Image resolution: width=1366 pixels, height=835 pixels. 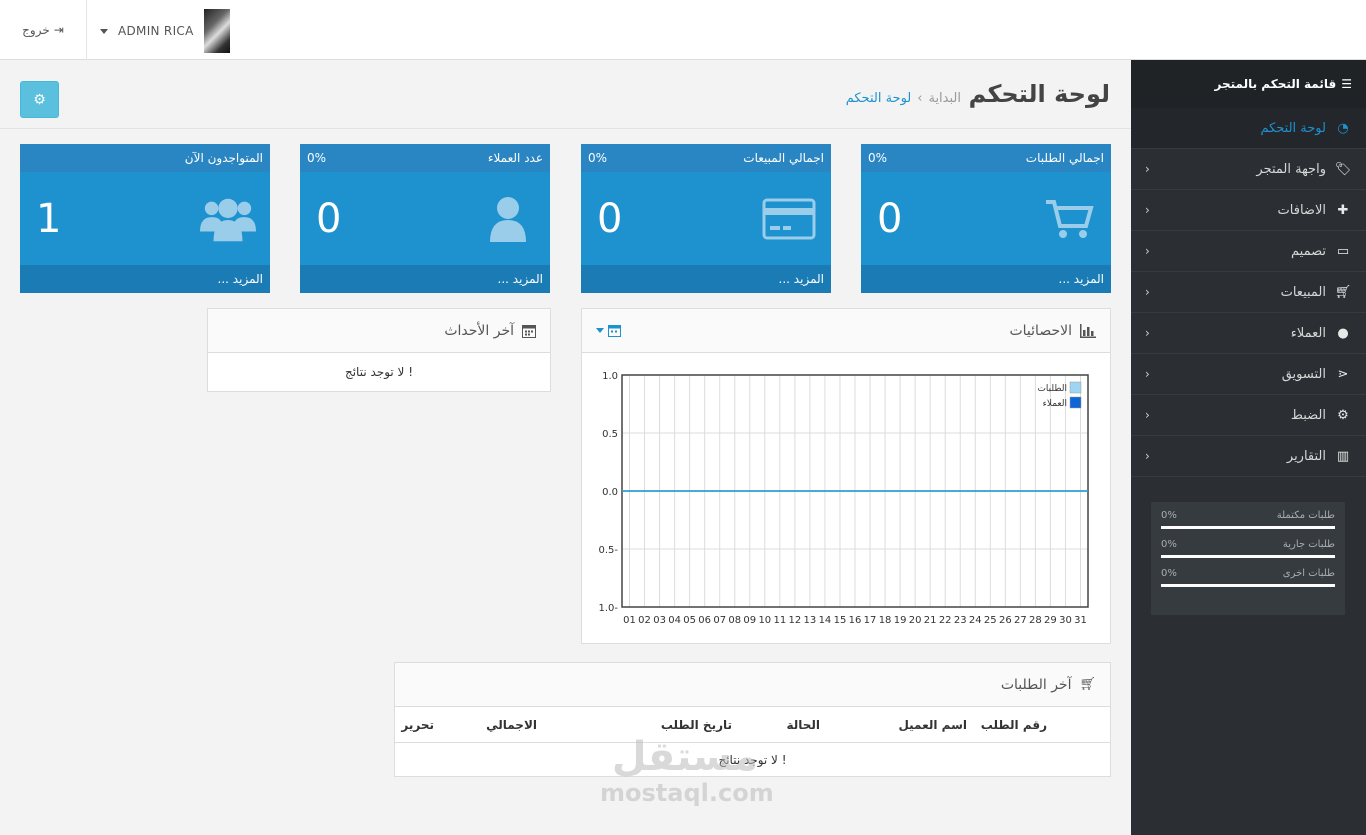 What do you see at coordinates (379, 372) in the screenshot?
I see `events-empty-message: لا توجد نتائج !` at bounding box center [379, 372].